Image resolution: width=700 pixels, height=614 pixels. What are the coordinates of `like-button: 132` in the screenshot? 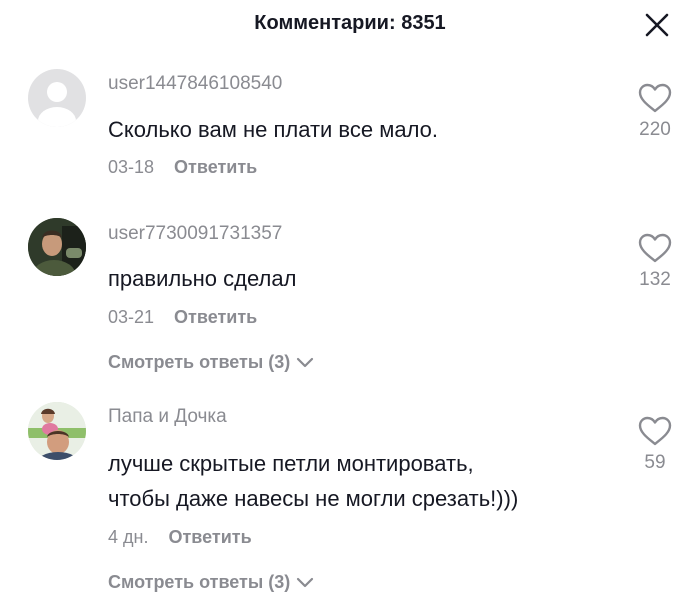 It's located at (655, 262).